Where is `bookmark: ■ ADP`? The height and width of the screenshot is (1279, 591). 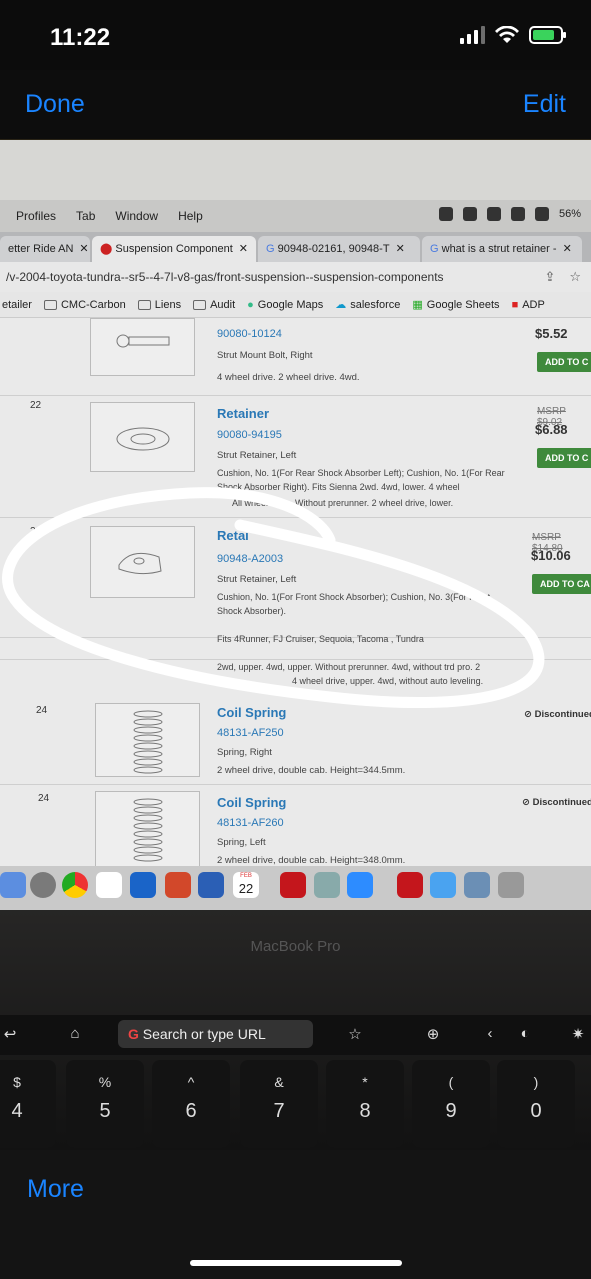
bookmark: ■ ADP is located at coordinates (528, 305).